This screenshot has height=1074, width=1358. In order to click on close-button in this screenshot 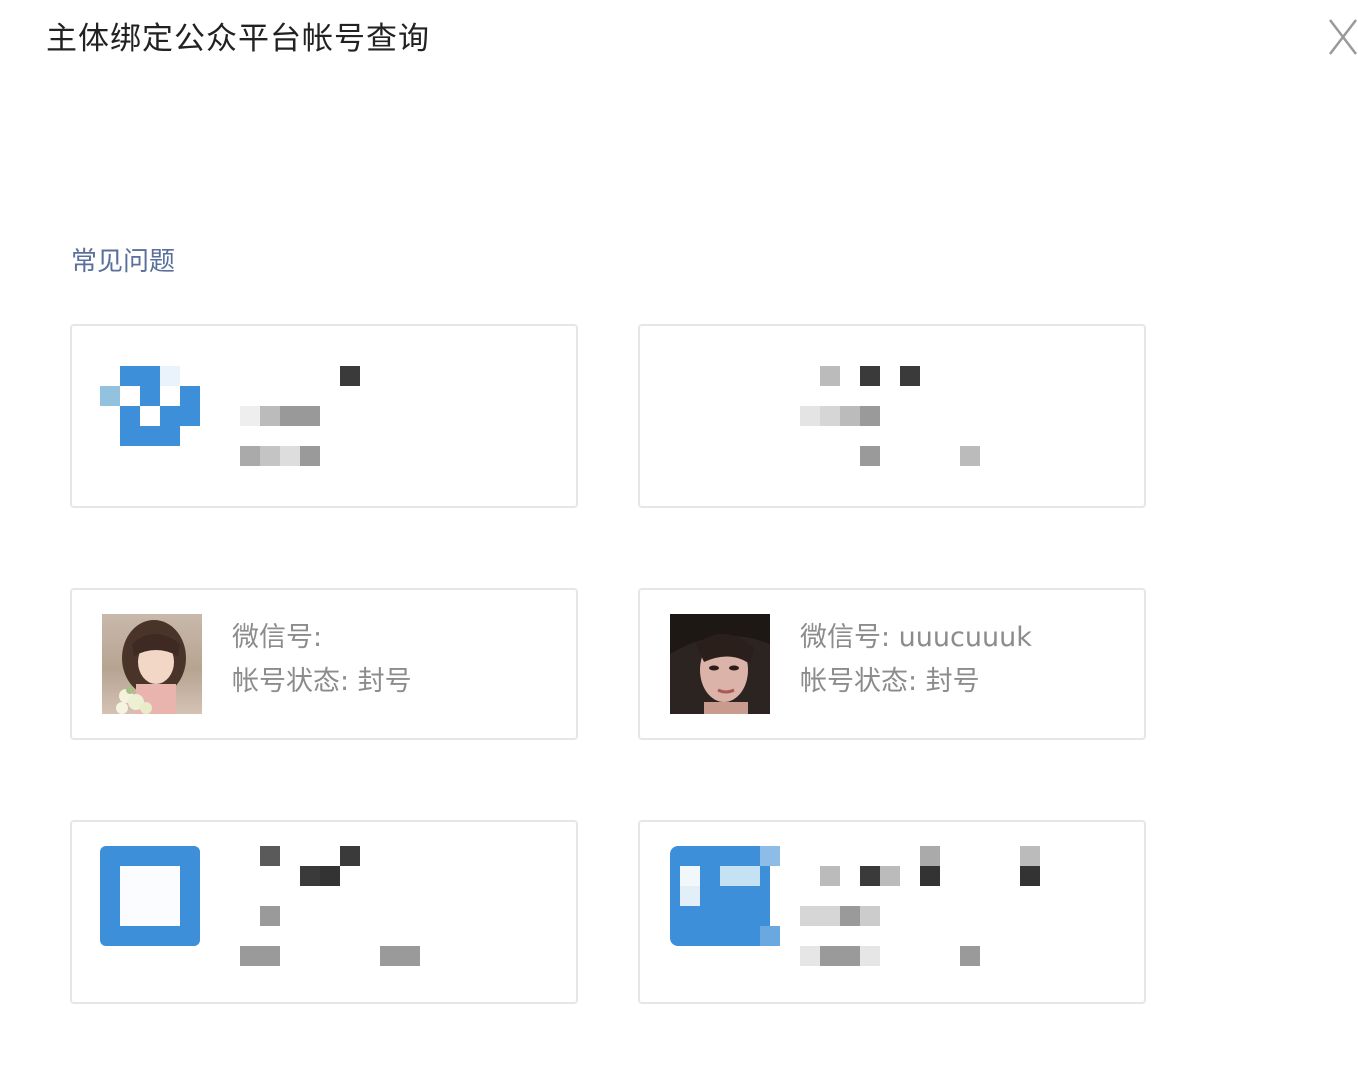, I will do `click(1342, 38)`.